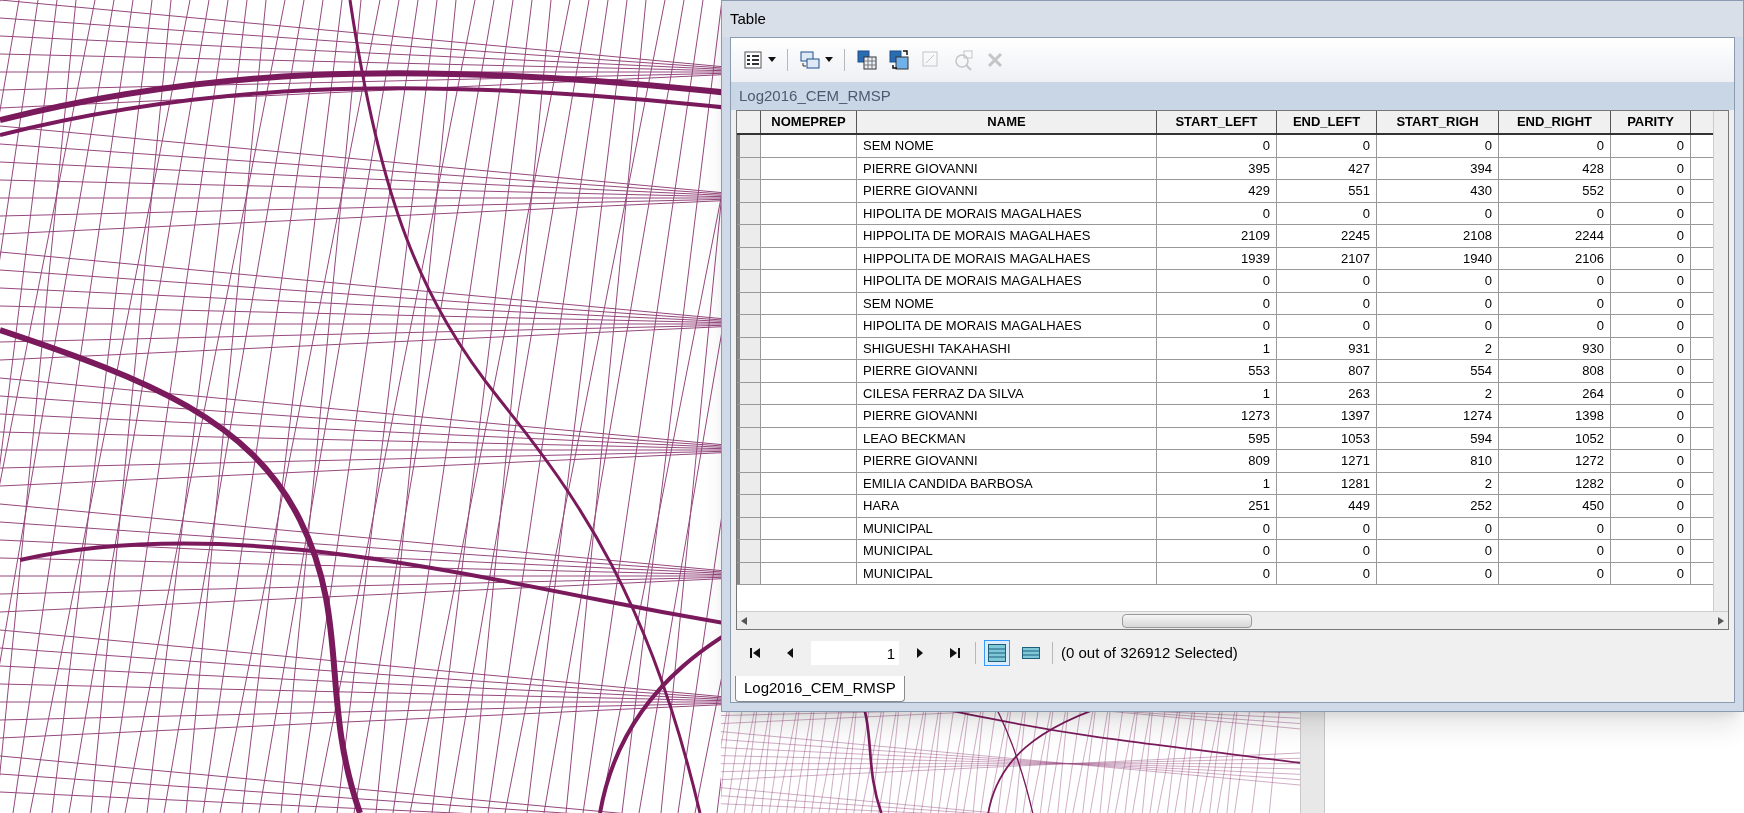 The width and height of the screenshot is (1744, 813). I want to click on table-cell: 1274, so click(1438, 416).